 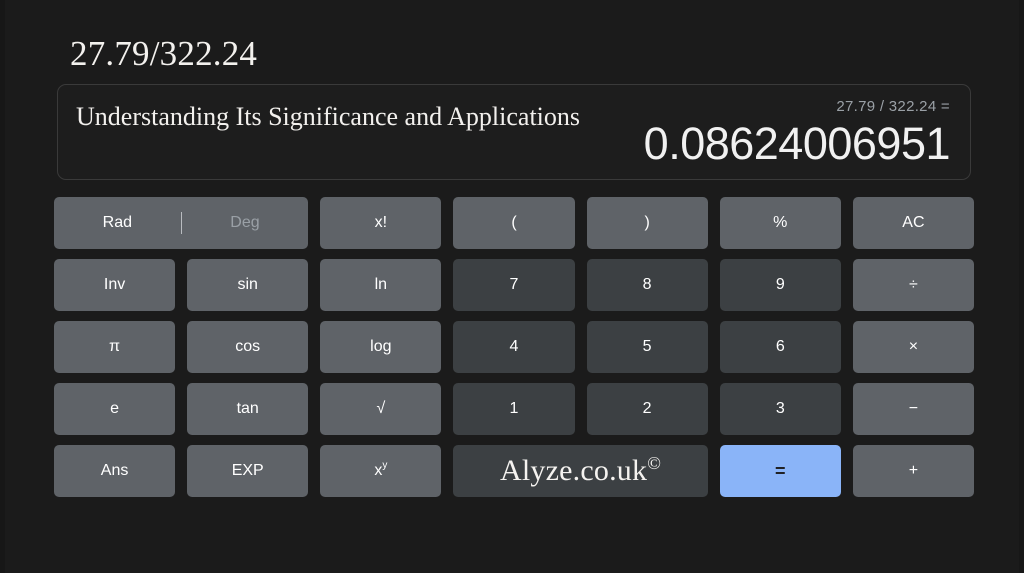 I want to click on display-result: 0.08624006951, so click(x=797, y=143).